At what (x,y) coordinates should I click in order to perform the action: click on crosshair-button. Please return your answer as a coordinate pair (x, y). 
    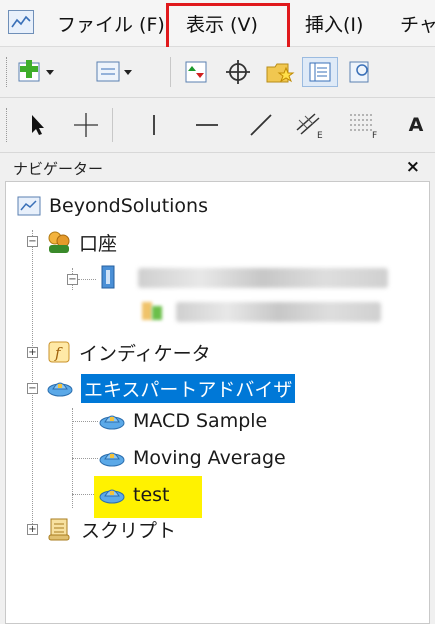
    Looking at the image, I should click on (238, 72).